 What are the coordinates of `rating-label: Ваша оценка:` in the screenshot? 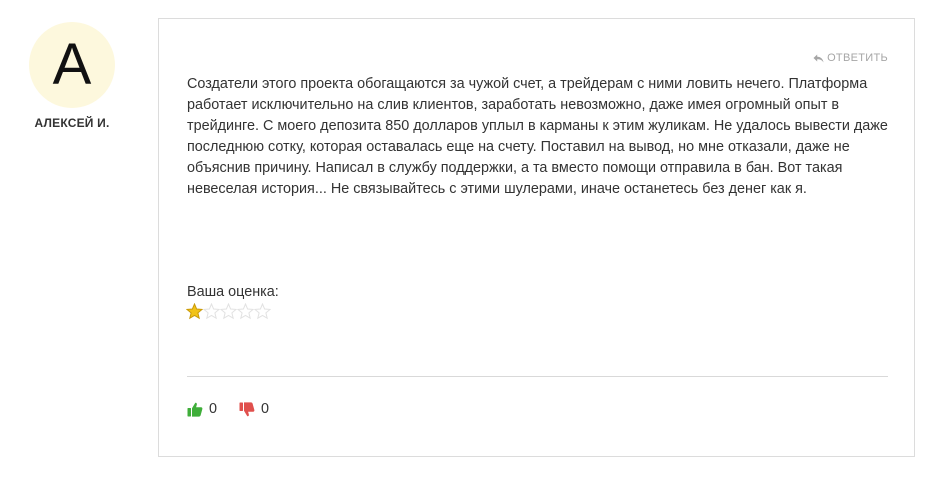 It's located at (233, 292).